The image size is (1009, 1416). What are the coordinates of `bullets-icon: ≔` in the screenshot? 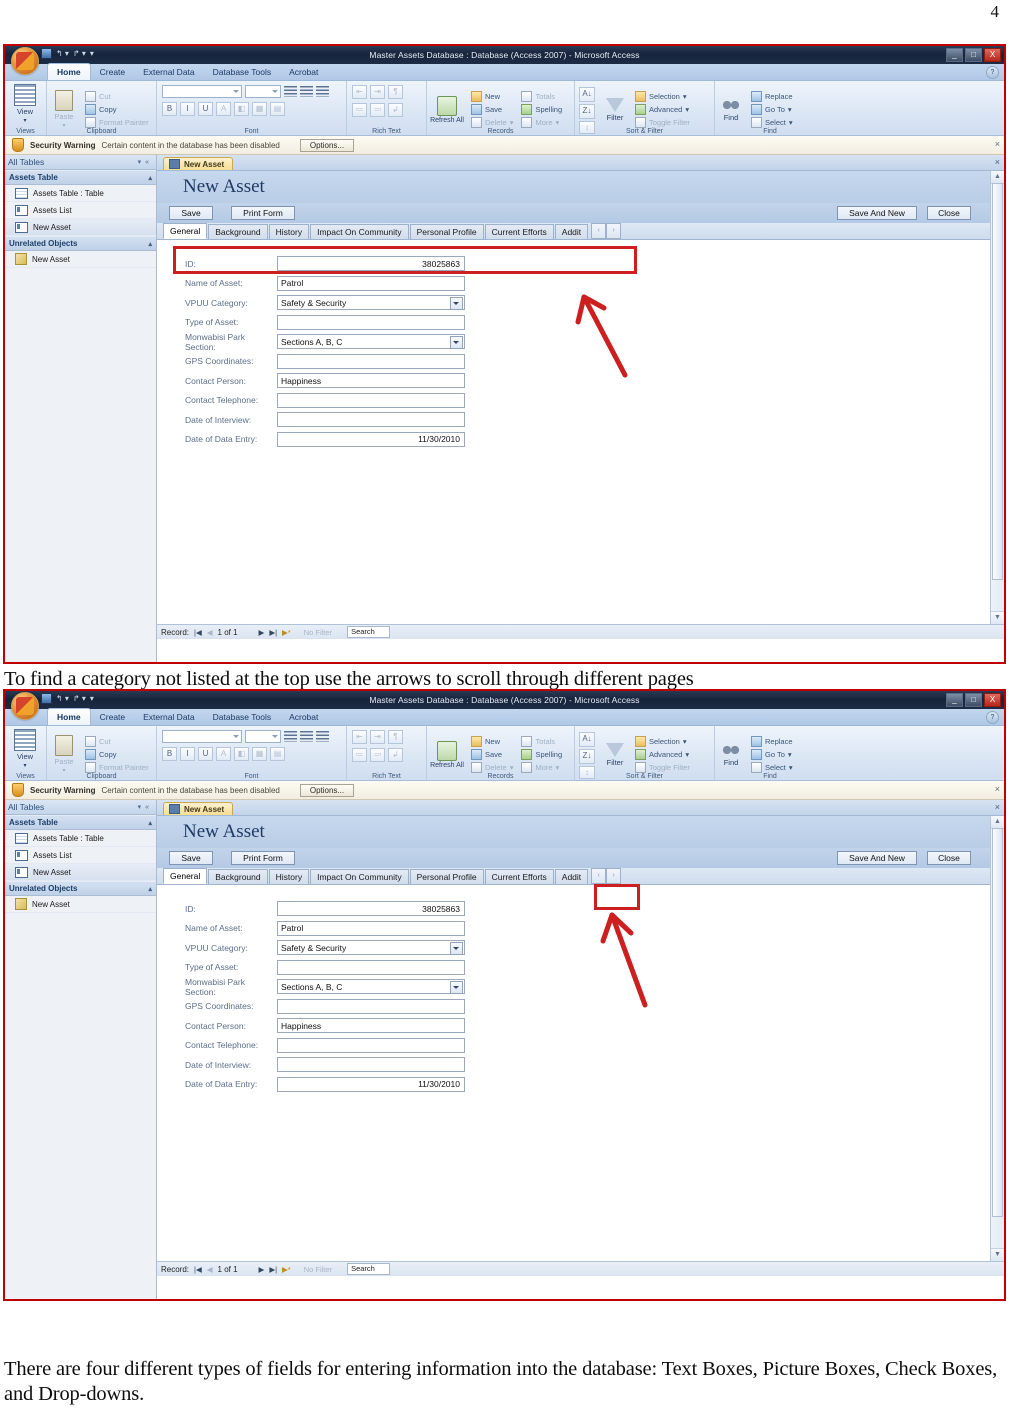 It's located at (359, 110).